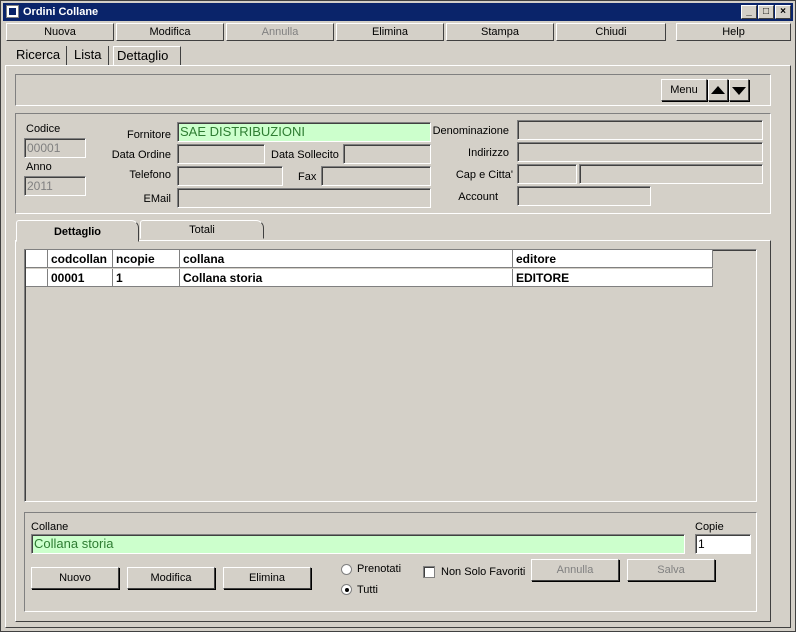 The height and width of the screenshot is (632, 796). What do you see at coordinates (640, 152) in the screenshot?
I see `indirizzo-field` at bounding box center [640, 152].